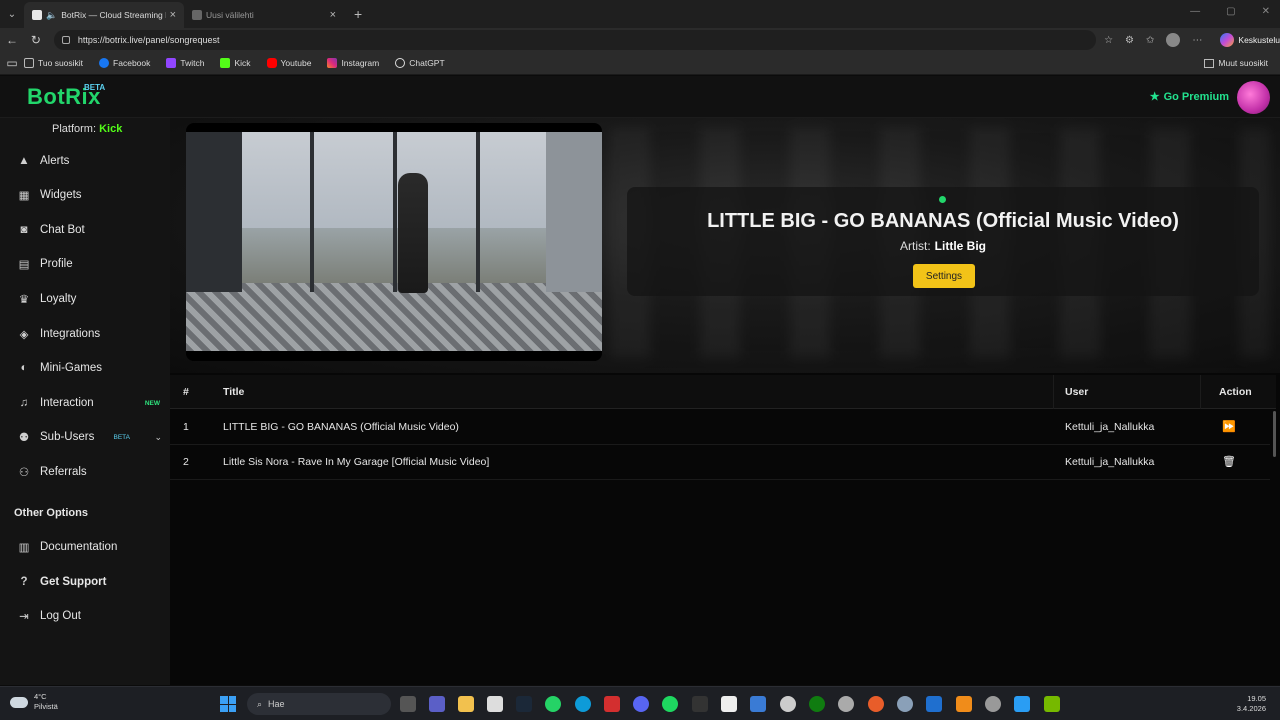 The image size is (1280, 720). I want to click on teams-icon, so click(437, 704).